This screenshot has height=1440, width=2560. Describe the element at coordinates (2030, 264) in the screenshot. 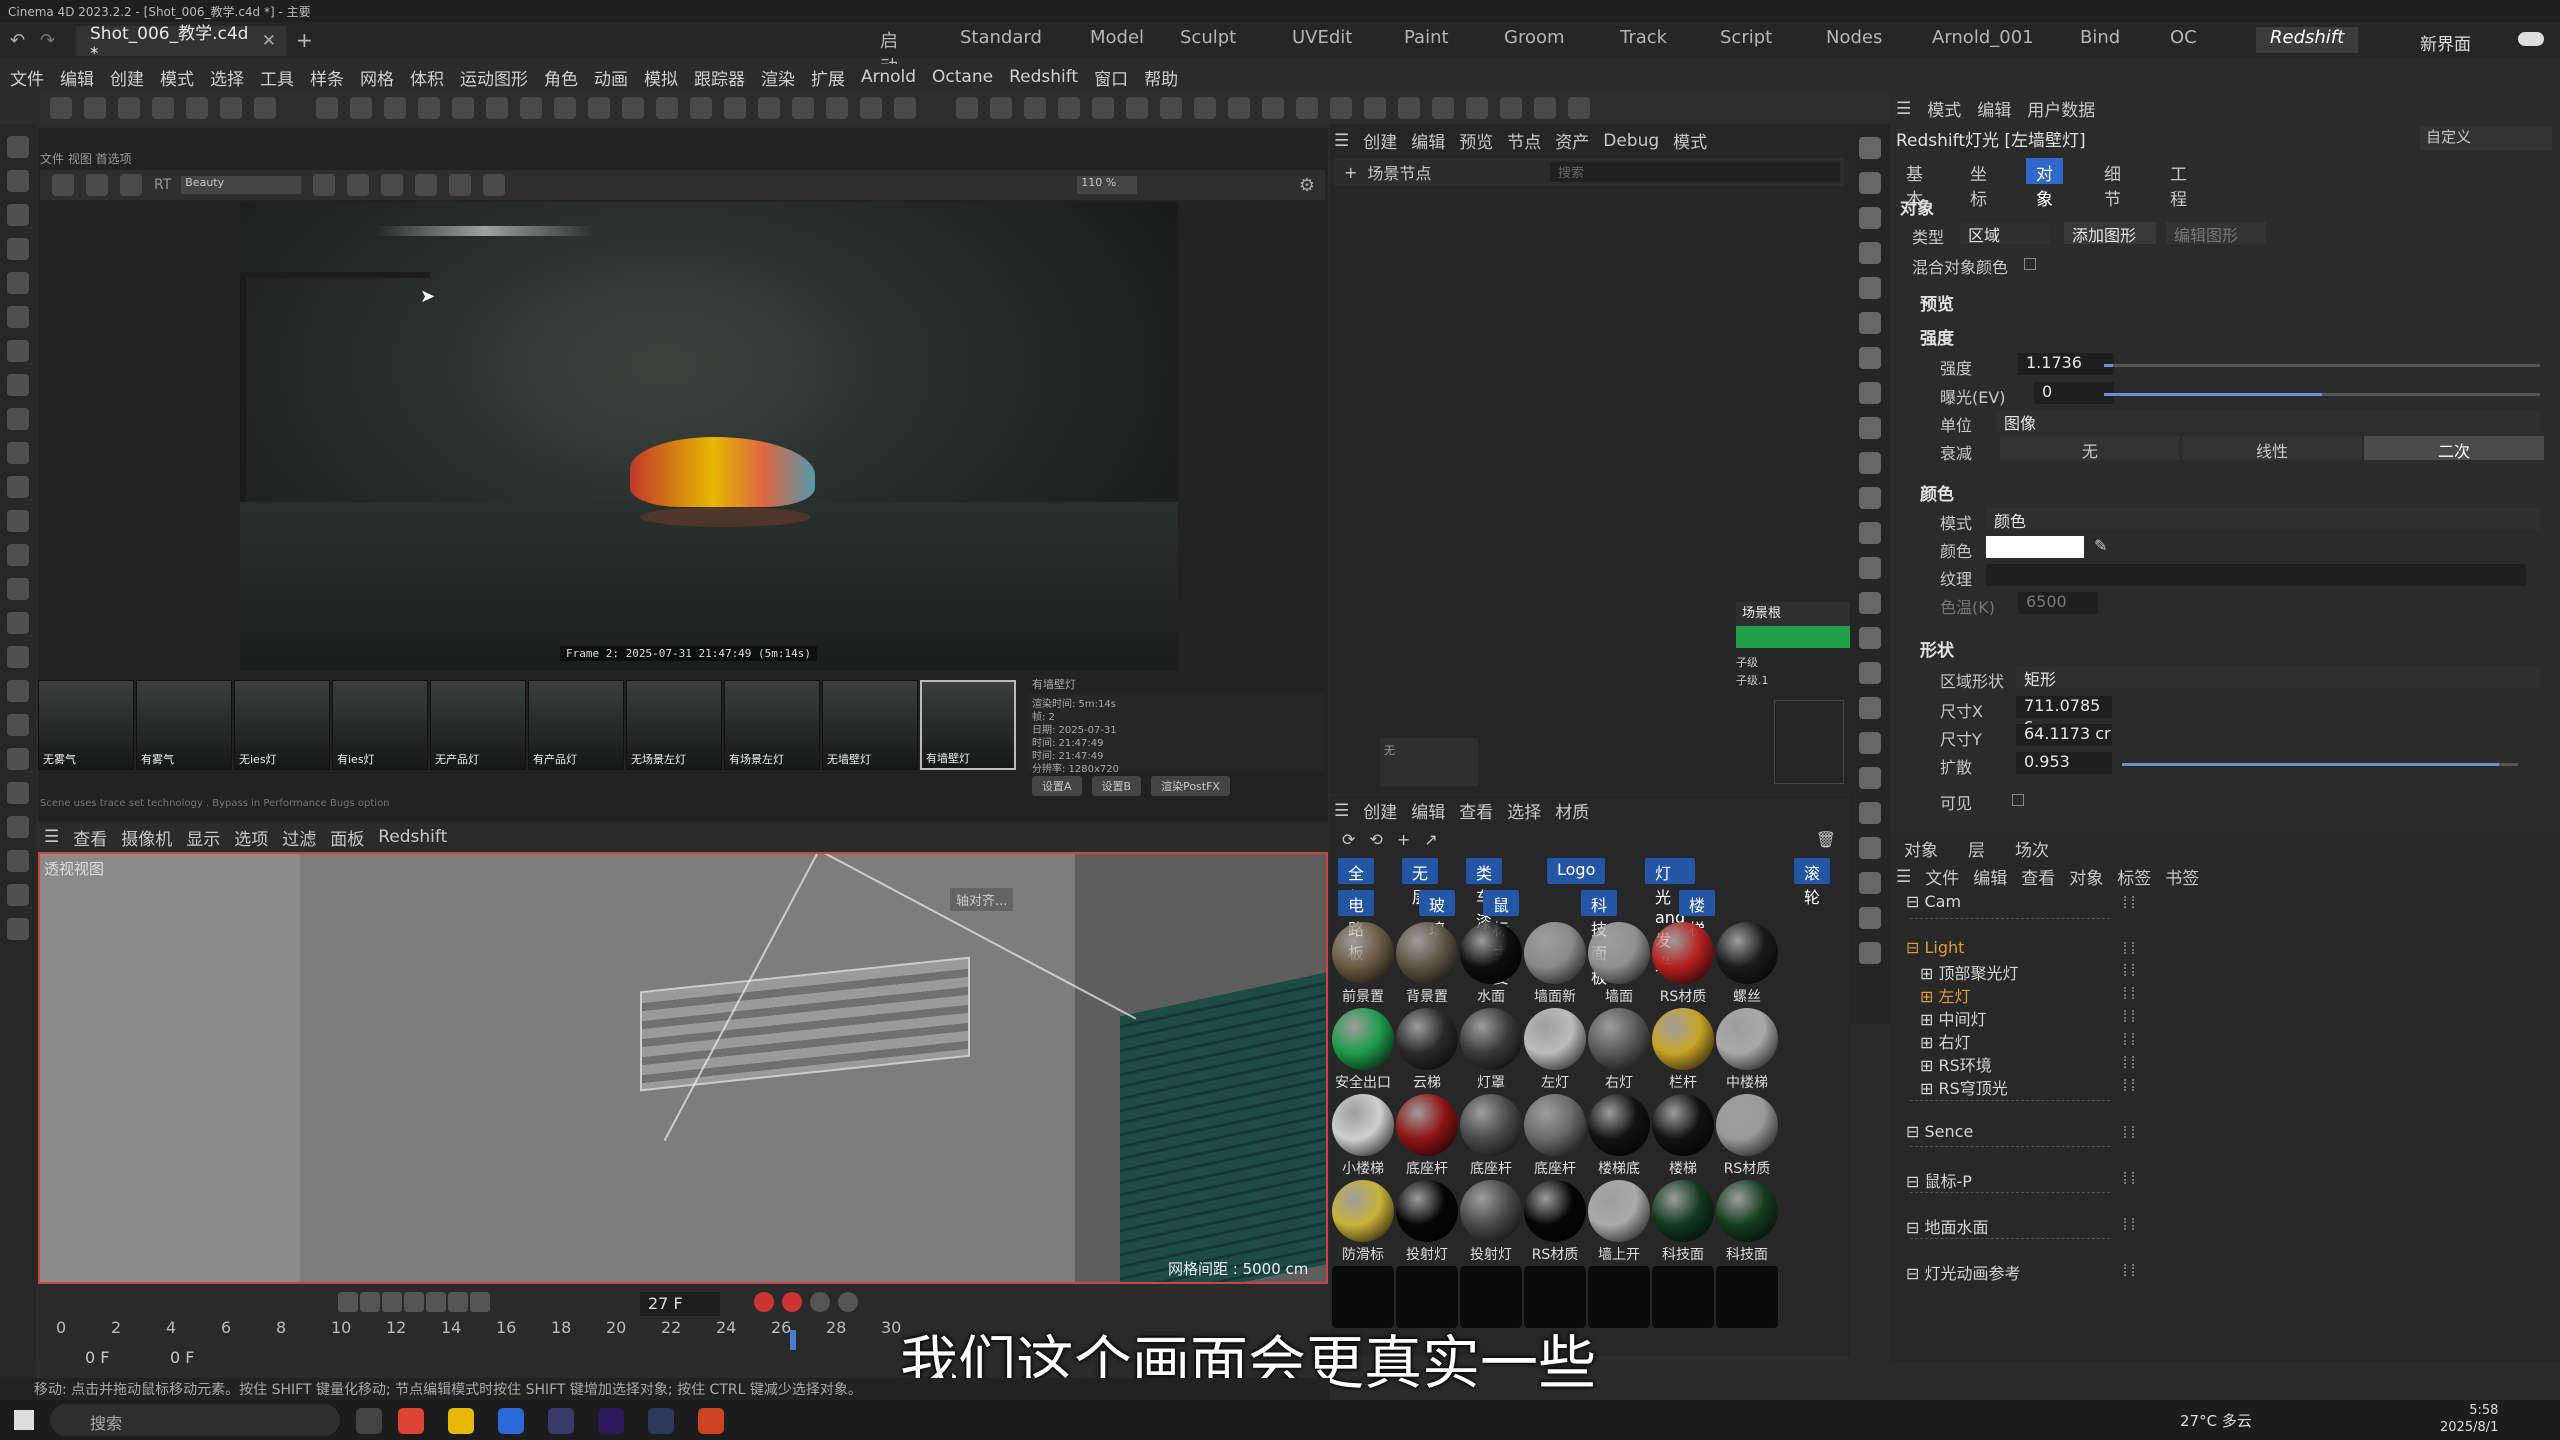

I see `mix-color-checkbox` at that location.